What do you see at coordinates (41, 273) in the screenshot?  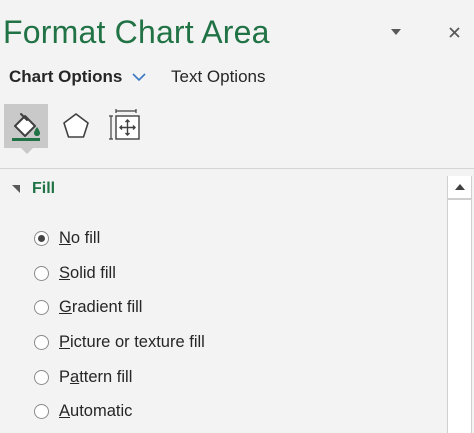 I see `solid-fill-radio` at bounding box center [41, 273].